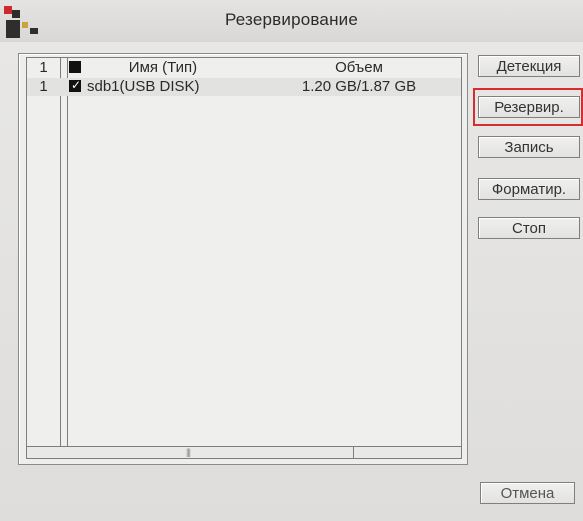  I want to click on select-all-checkbox, so click(75, 67).